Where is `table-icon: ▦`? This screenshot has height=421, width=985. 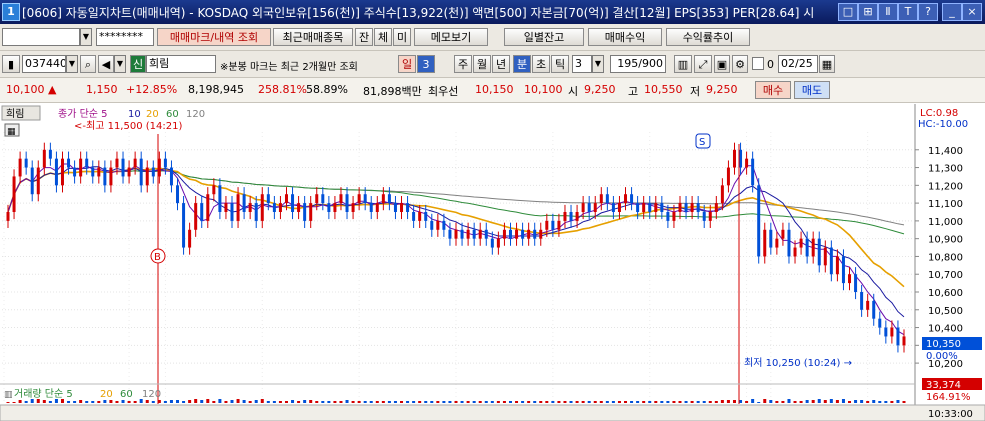
table-icon: ▦ is located at coordinates (11, 132).